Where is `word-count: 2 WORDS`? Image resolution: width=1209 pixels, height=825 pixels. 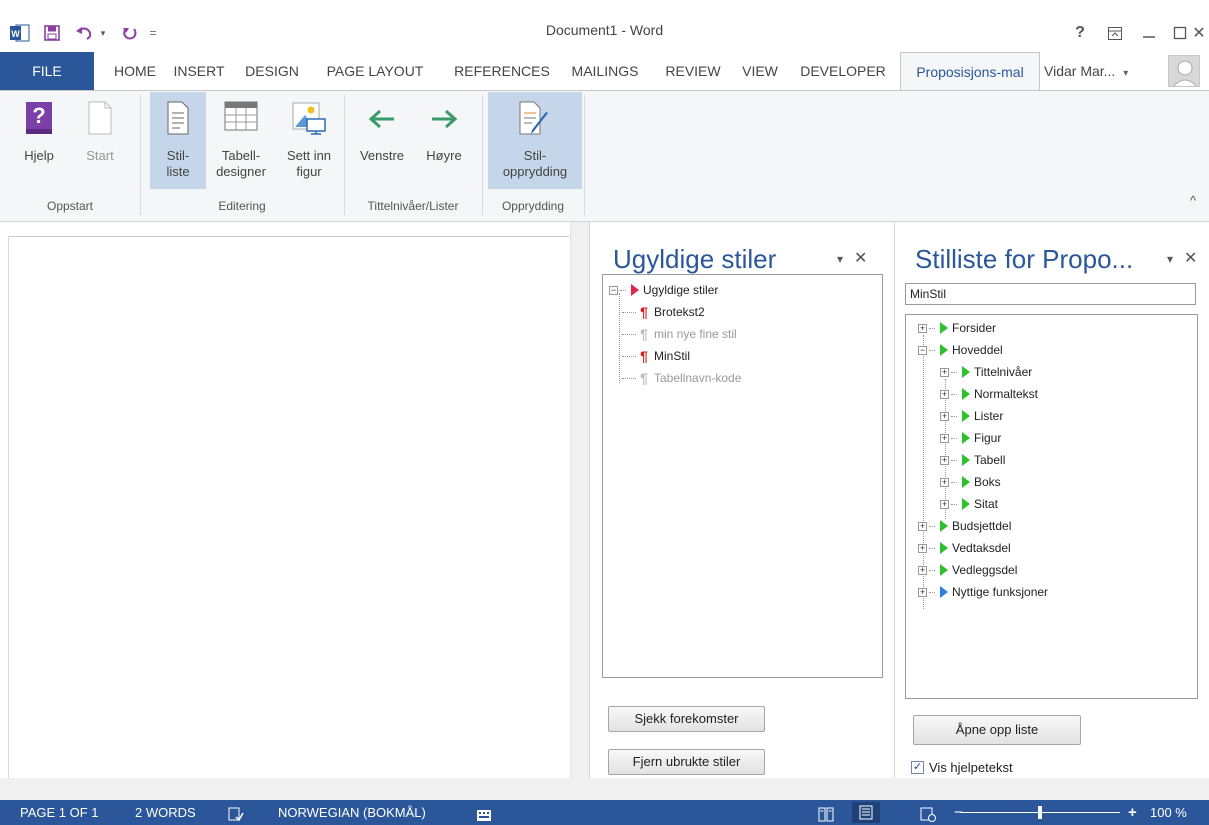
word-count: 2 WORDS is located at coordinates (165, 812).